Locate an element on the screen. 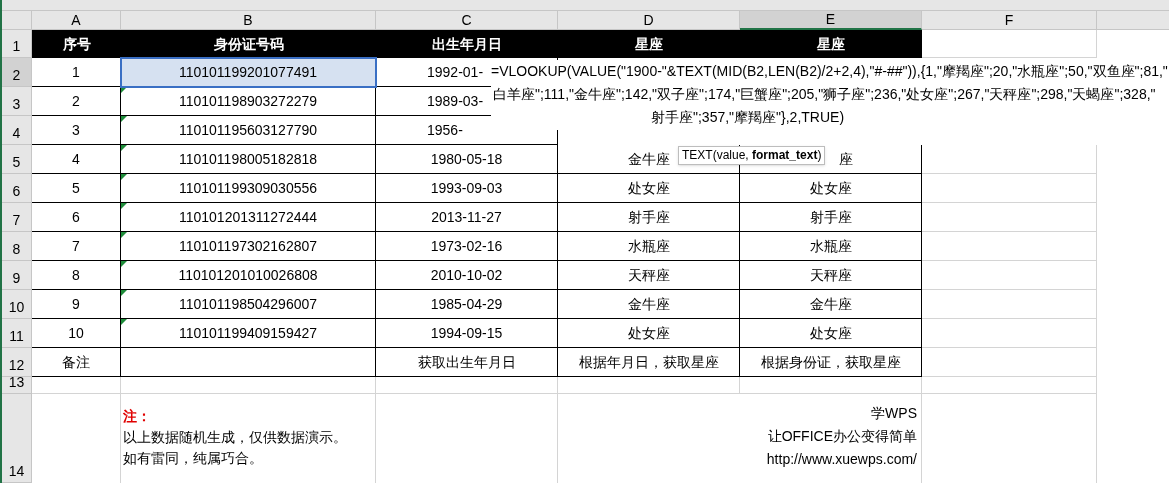 This screenshot has width=1169, height=483. table-cell: 110101198903272279 is located at coordinates (248, 101).